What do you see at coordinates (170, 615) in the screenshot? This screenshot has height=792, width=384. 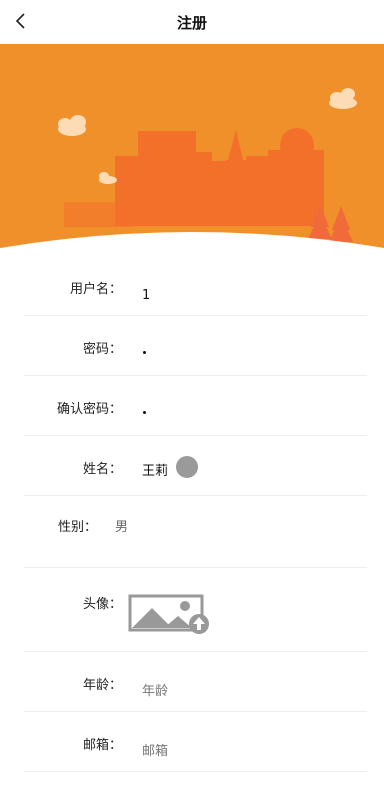 I see `image-upload-icon` at bounding box center [170, 615].